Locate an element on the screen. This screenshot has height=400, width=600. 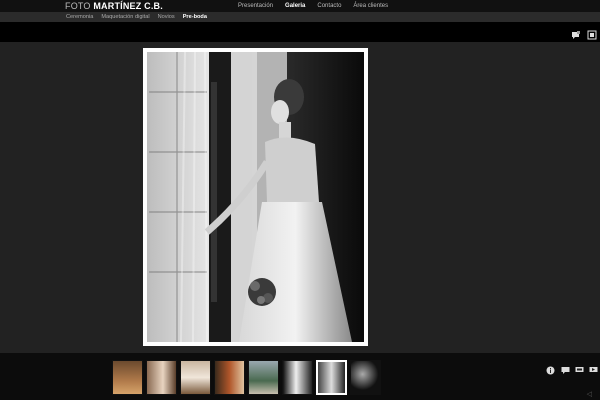
logo-text-light: FOTO is located at coordinates (79, 6).